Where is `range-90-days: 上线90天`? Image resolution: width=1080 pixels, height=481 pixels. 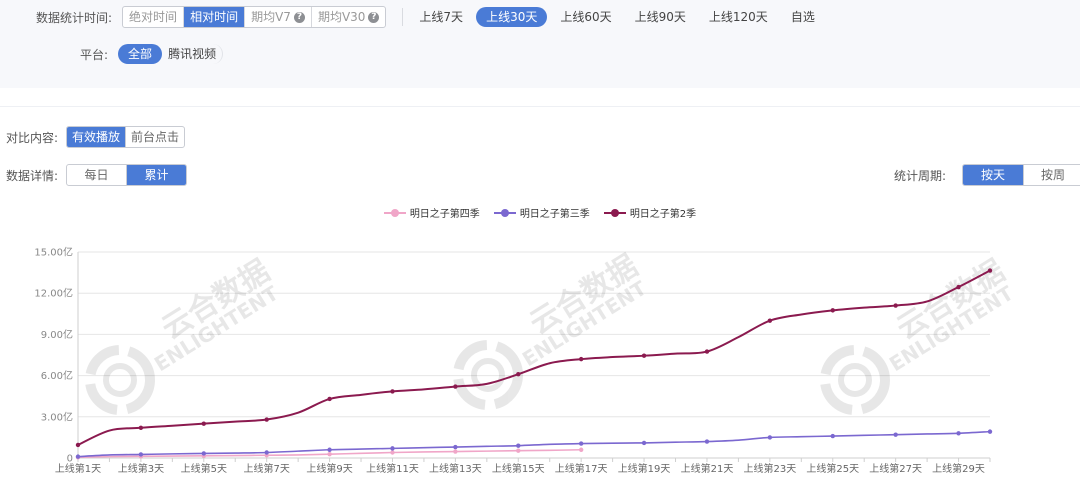
range-90-days: 上线90天 is located at coordinates (660, 17).